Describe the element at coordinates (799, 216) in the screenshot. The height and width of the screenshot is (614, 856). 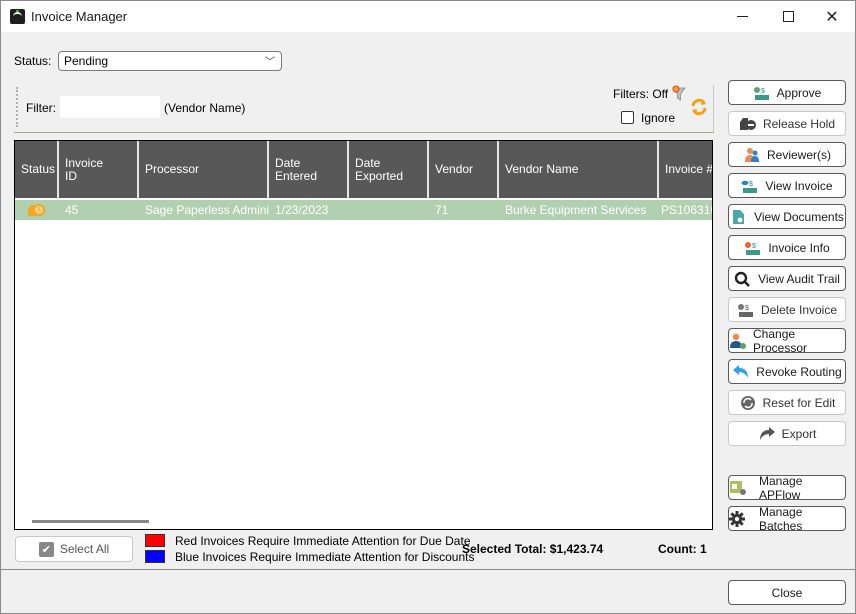
I see `view-documents-label: View Documents` at that location.